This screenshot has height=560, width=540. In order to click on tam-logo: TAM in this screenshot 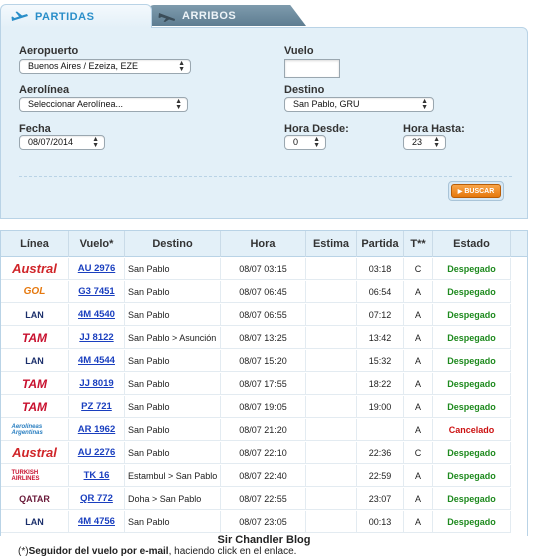, I will do `click(34, 406)`.